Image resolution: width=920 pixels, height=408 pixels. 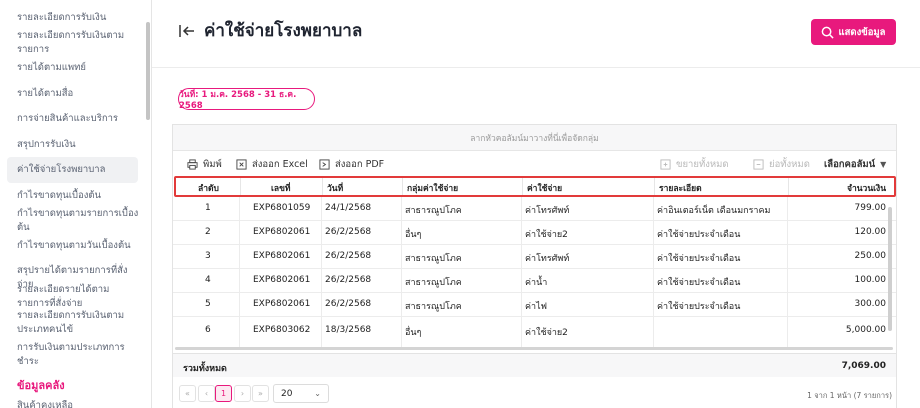 What do you see at coordinates (849, 395) in the screenshot?
I see `page-info: 1 จาก 1 หน้า (7 รายการ)` at bounding box center [849, 395].